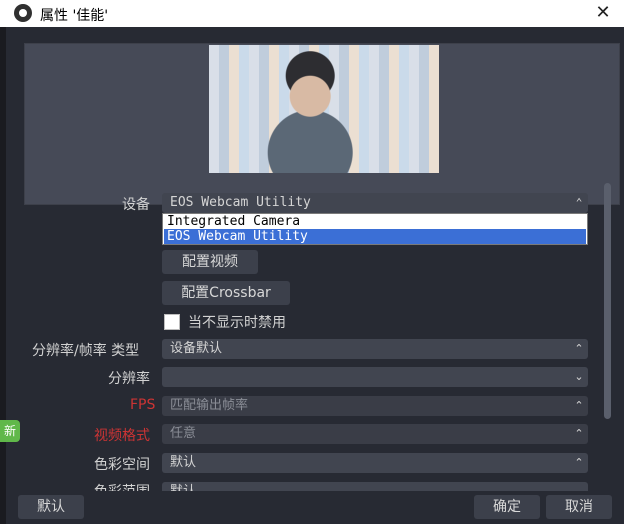  What do you see at coordinates (375, 349) in the screenshot?
I see `resolution-type-select: 设备默认 ⌃` at bounding box center [375, 349].